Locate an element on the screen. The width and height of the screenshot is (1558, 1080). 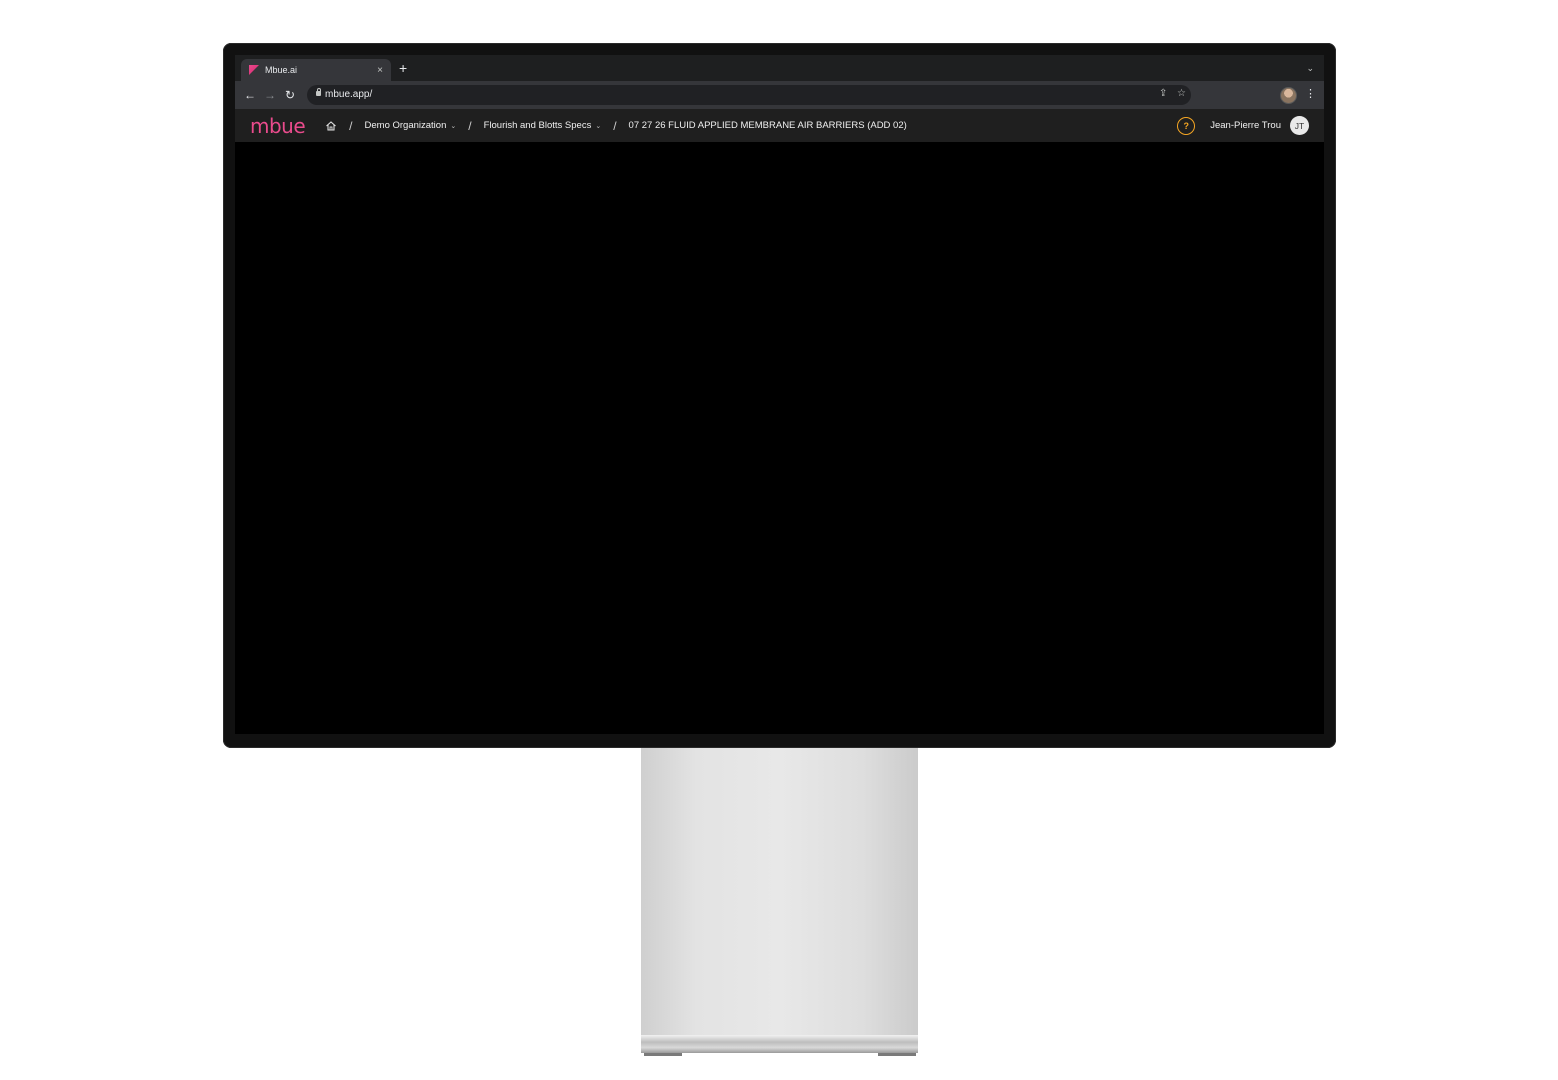
home-icon is located at coordinates (331, 126).